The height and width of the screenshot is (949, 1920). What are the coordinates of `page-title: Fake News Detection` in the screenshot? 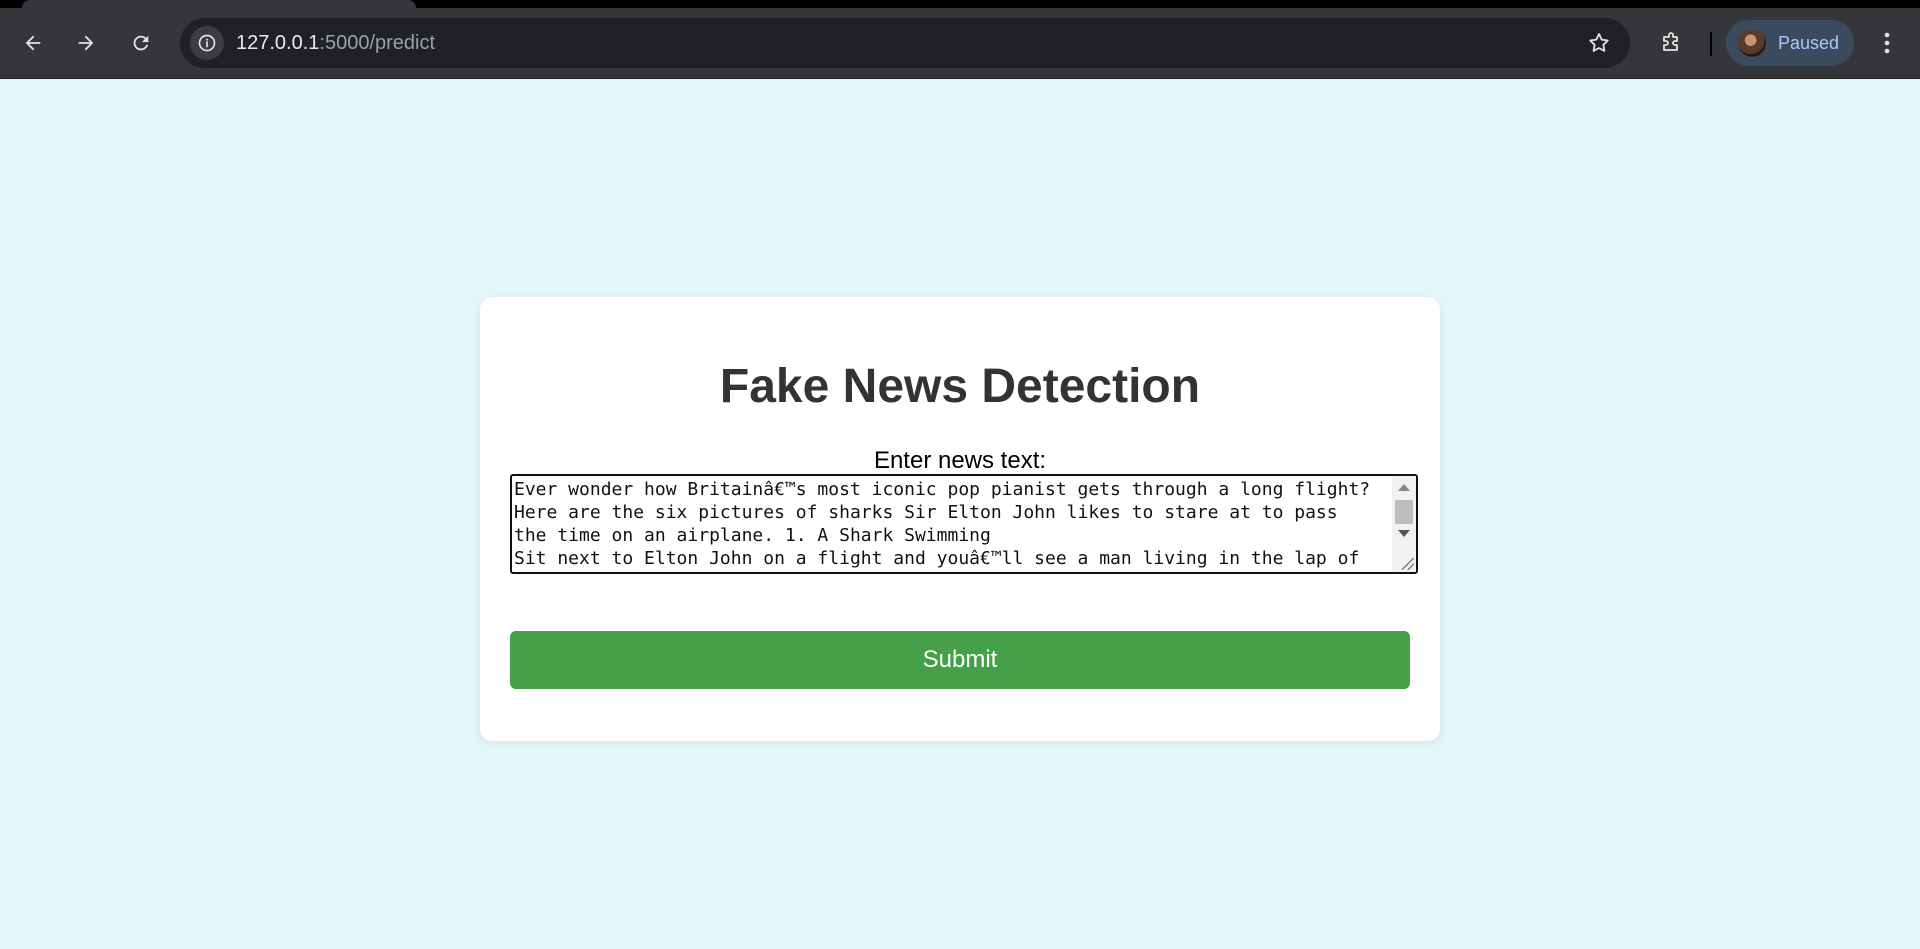 It's located at (960, 386).